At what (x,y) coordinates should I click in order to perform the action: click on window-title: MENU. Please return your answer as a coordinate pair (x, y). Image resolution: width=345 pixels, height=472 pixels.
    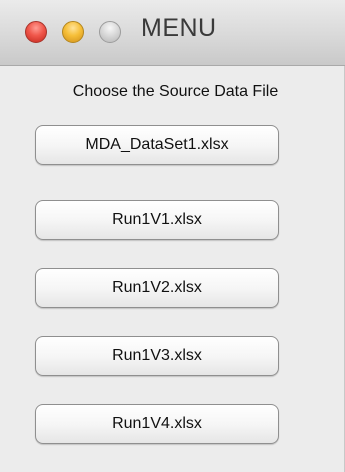
    Looking at the image, I should click on (179, 28).